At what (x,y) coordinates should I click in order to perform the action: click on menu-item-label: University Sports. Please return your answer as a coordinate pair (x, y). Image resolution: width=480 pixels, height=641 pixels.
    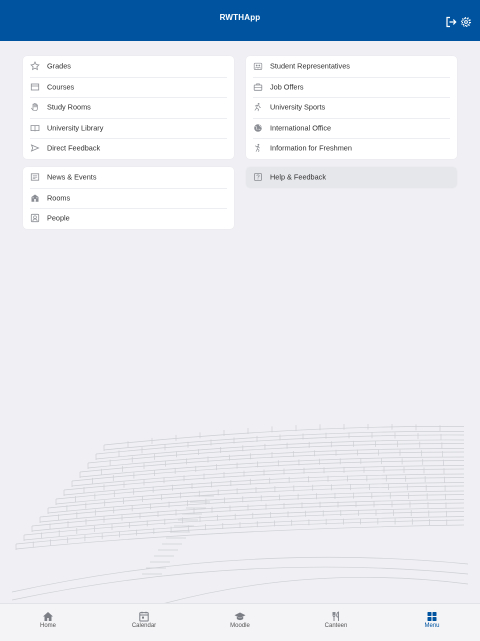
    Looking at the image, I should click on (298, 107).